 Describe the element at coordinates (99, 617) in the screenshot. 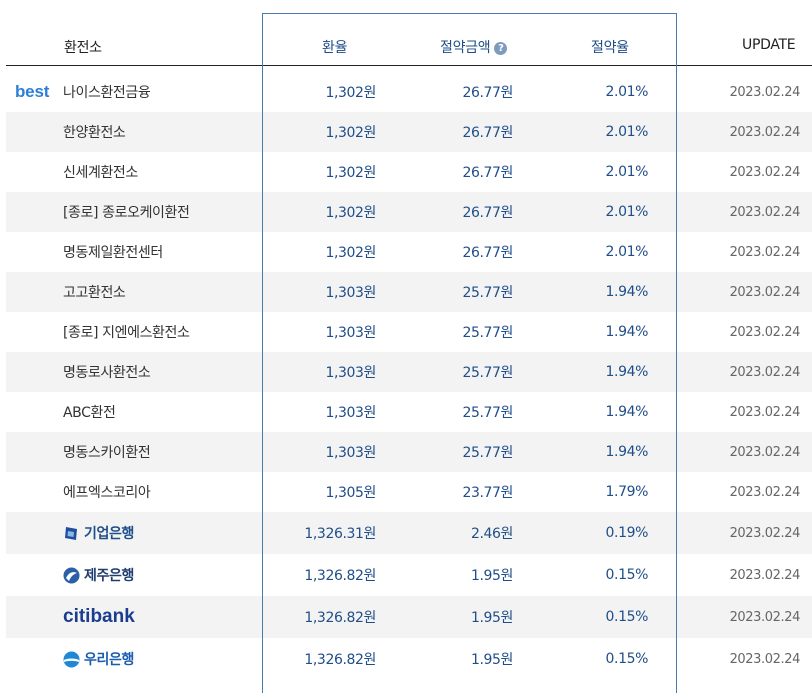

I see `citibank-logo: citibank` at that location.